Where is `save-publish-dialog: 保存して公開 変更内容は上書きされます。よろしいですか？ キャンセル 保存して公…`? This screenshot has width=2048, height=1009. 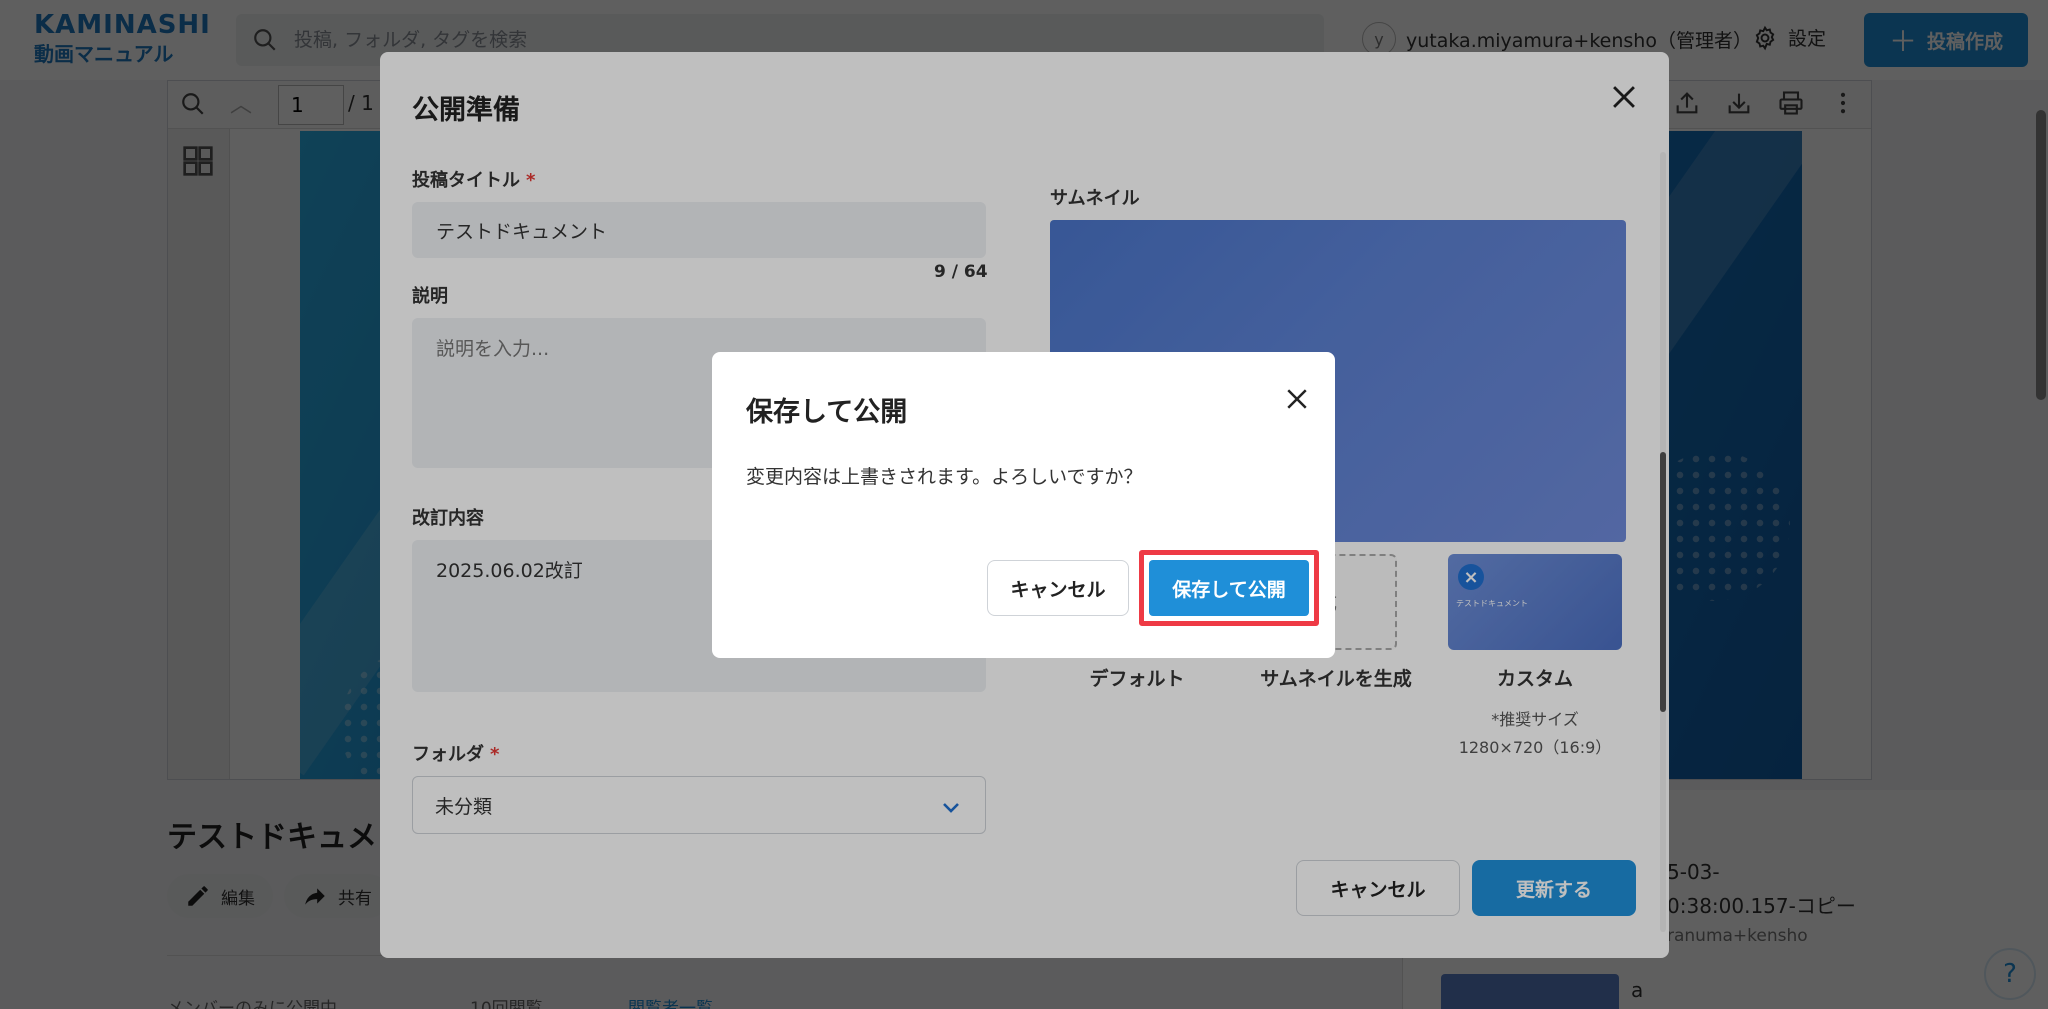 save-publish-dialog: 保存して公開 変更内容は上書きされます。よろしいですか？ キャンセル 保存して公… is located at coordinates (1023, 505).